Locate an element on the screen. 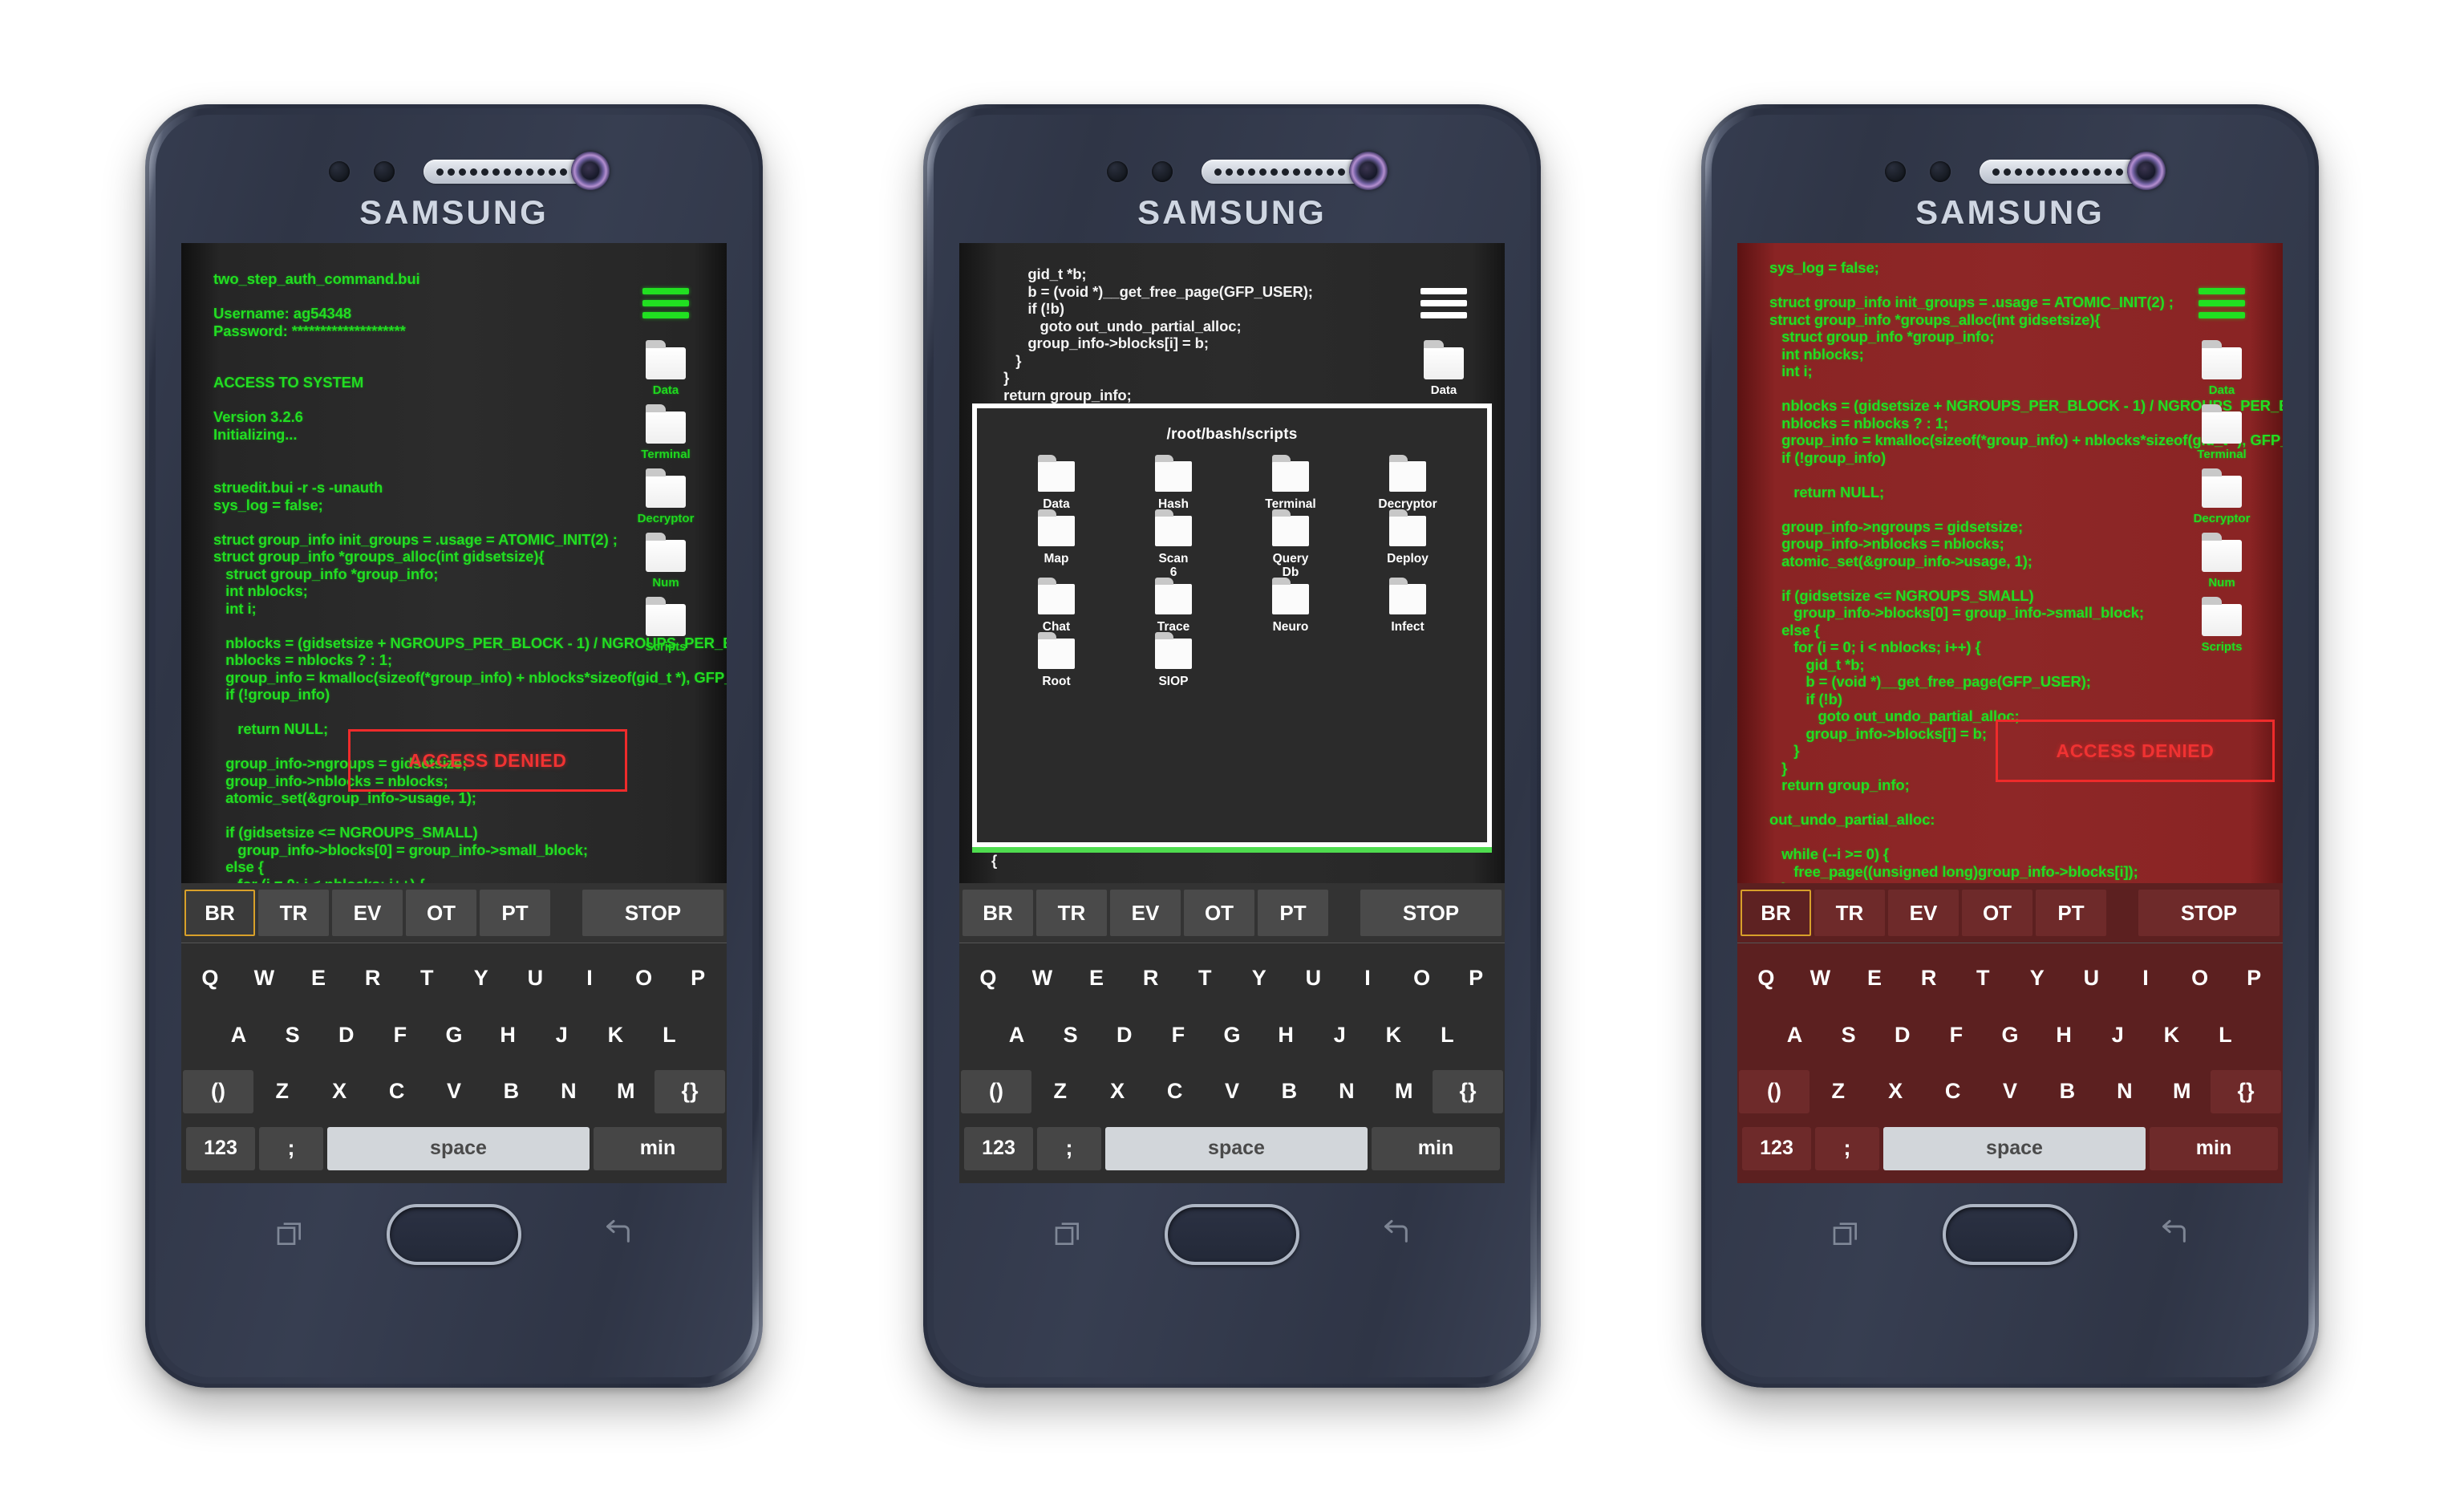 This screenshot has width=2464, height=1492. folder-item-siop: SIOP is located at coordinates (1173, 660).